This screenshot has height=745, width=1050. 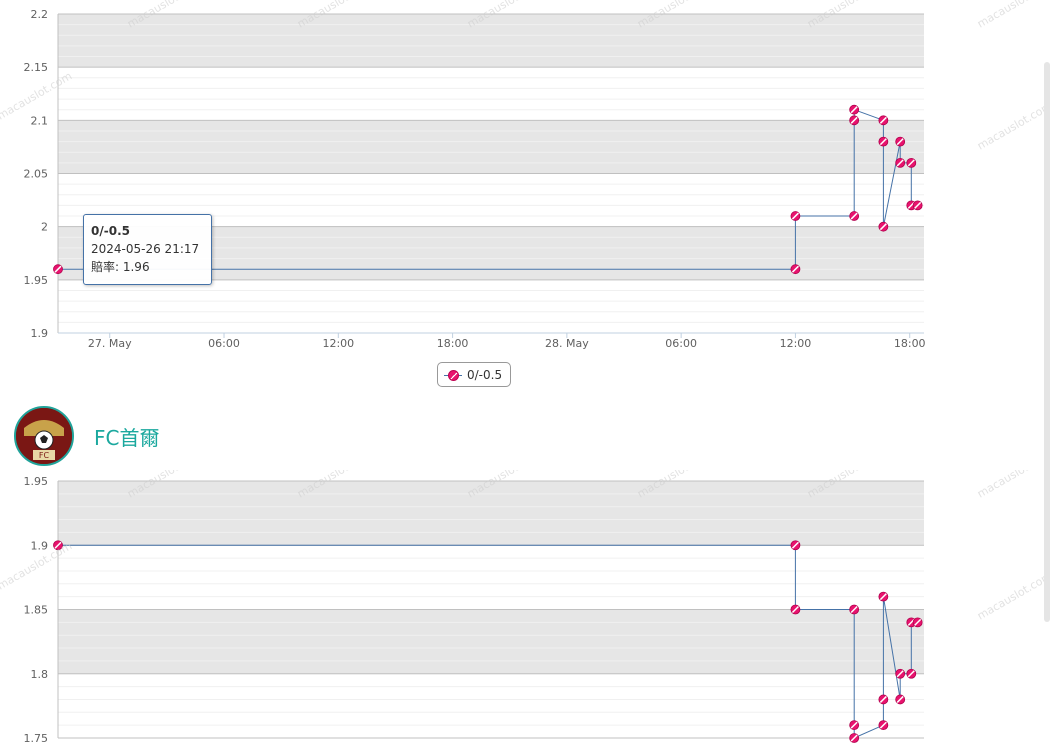 What do you see at coordinates (40, 14) in the screenshot?
I see `y-tick-label: 2.2` at bounding box center [40, 14].